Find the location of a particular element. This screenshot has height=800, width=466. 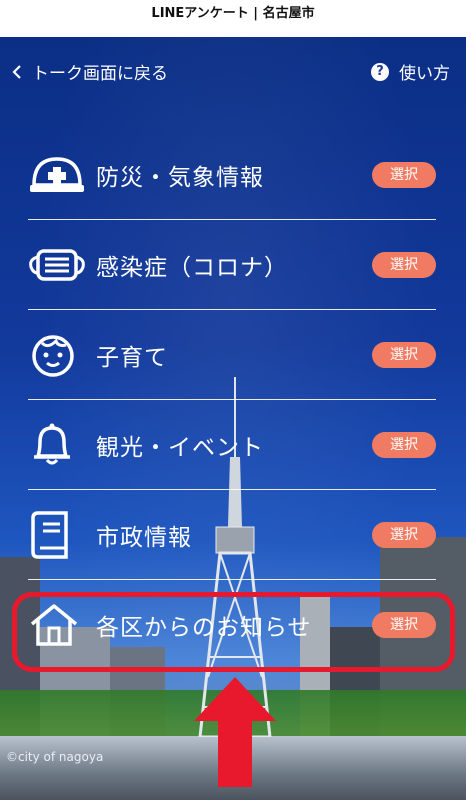

help-label: 使い方 is located at coordinates (424, 74).